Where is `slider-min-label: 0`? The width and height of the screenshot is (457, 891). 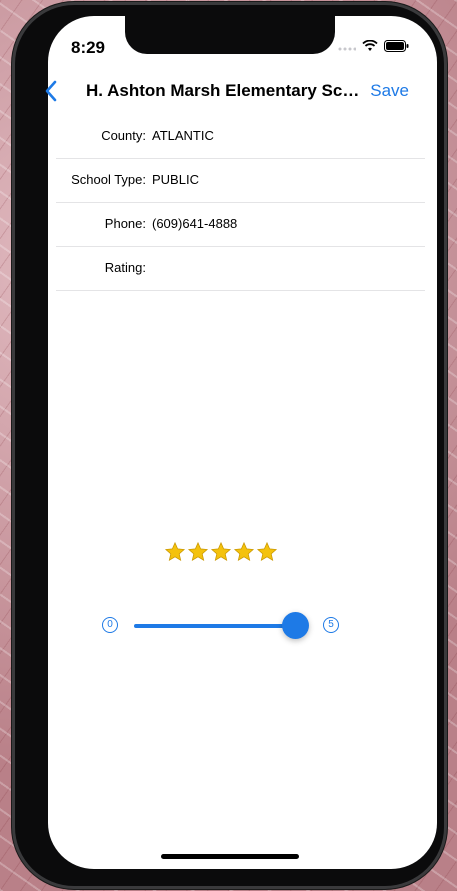
slider-min-label: 0 is located at coordinates (110, 625).